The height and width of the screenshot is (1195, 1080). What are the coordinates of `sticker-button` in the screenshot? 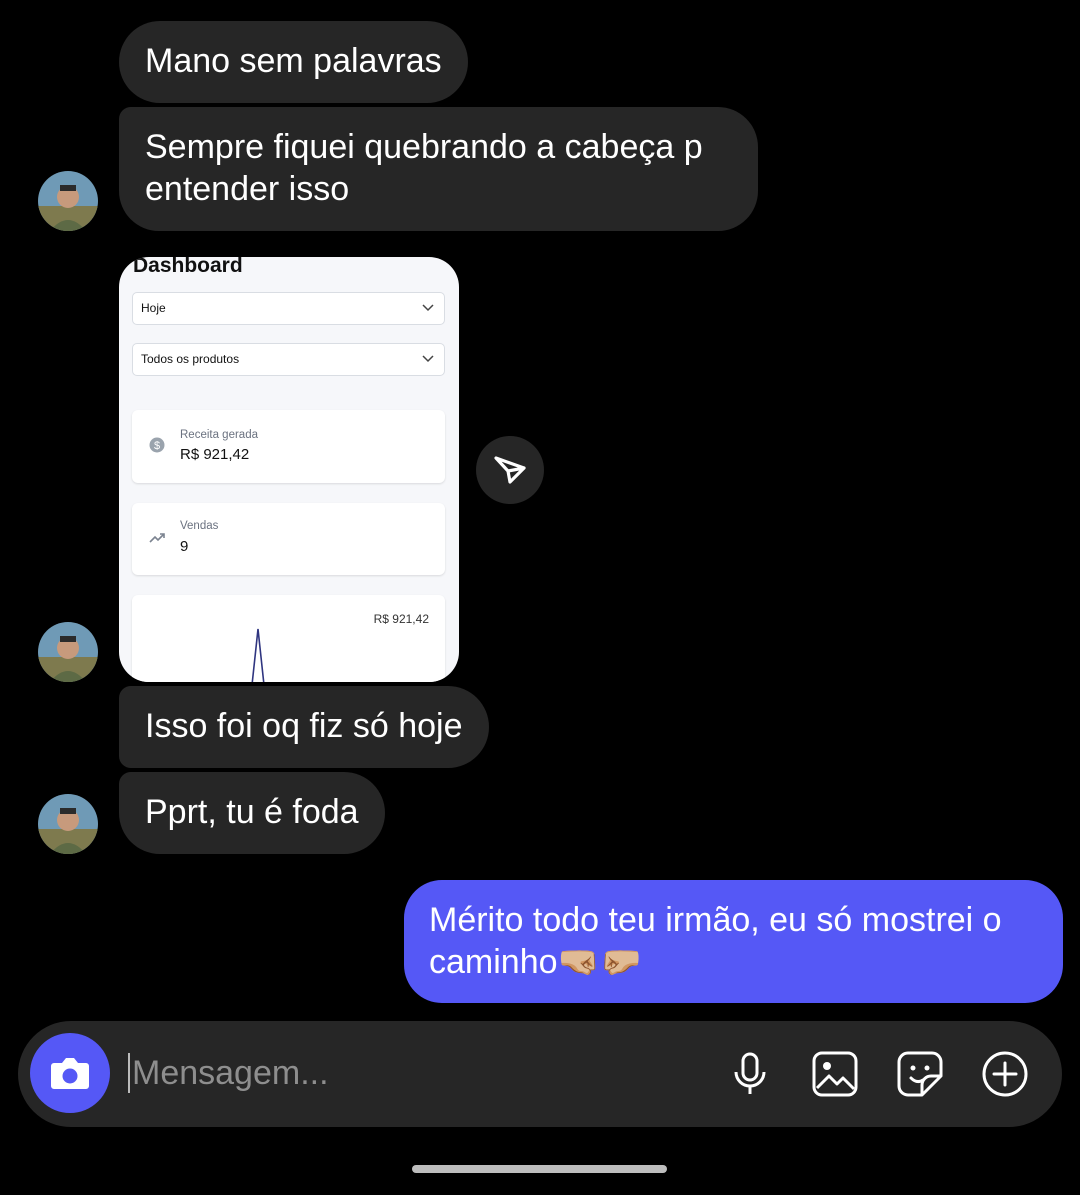 It's located at (920, 1074).